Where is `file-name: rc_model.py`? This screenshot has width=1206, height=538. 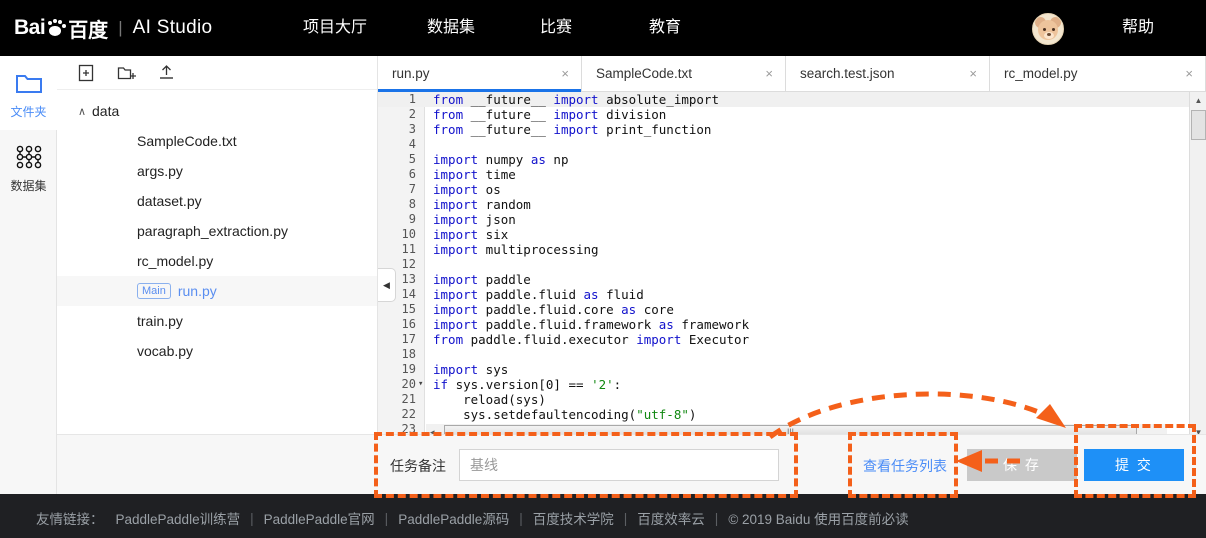
file-name: rc_model.py is located at coordinates (175, 261).